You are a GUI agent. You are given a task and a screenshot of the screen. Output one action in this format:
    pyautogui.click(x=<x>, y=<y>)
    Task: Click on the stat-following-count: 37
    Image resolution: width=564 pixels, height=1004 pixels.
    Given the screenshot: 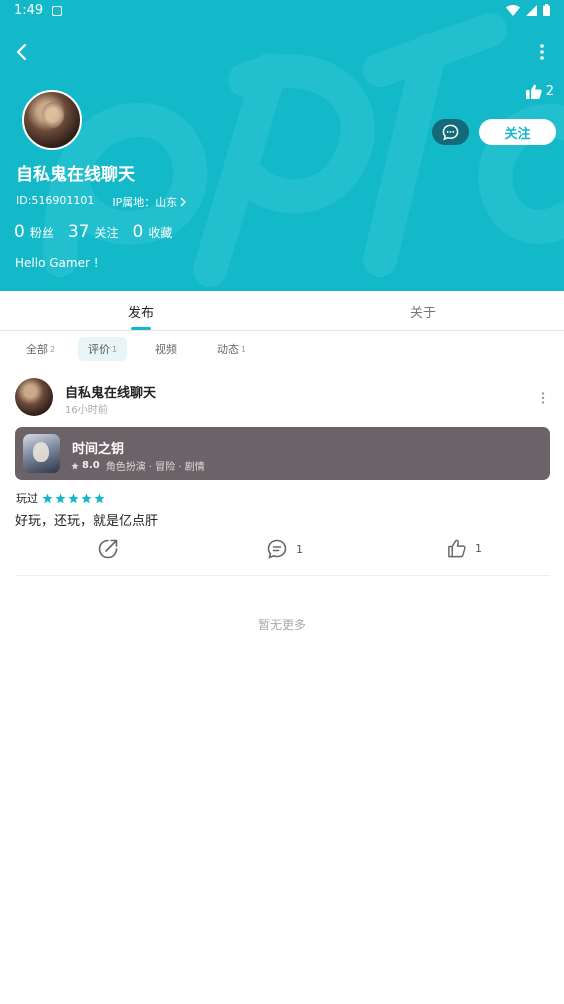 What is the action you would take?
    pyautogui.click(x=78, y=232)
    